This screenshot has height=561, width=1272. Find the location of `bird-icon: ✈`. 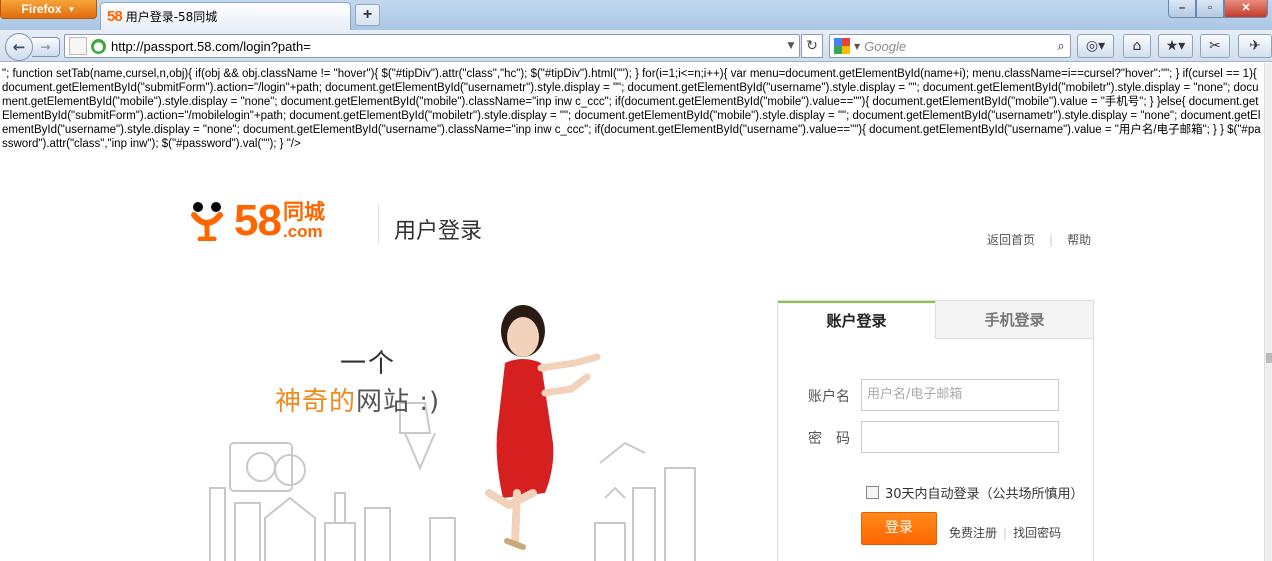

bird-icon: ✈ is located at coordinates (1255, 46).